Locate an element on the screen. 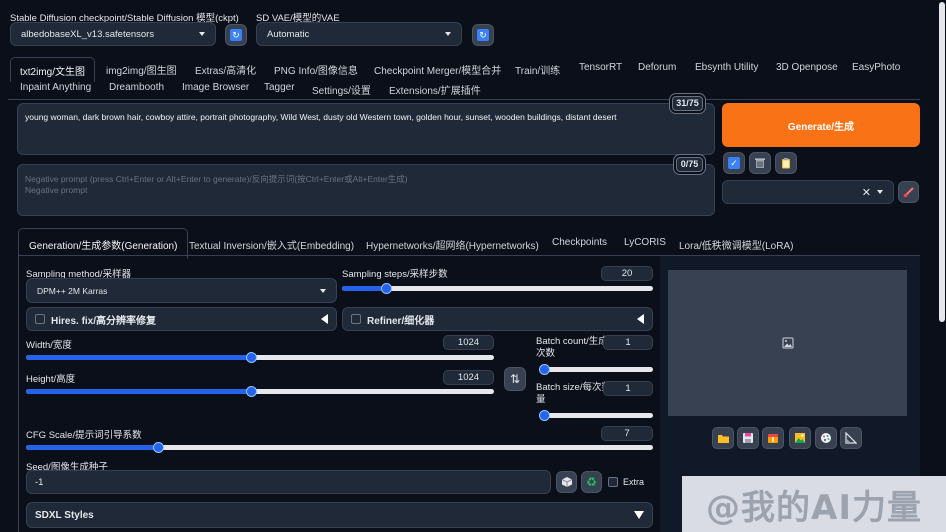 The image size is (946, 532). open-folder-button is located at coordinates (723, 438).